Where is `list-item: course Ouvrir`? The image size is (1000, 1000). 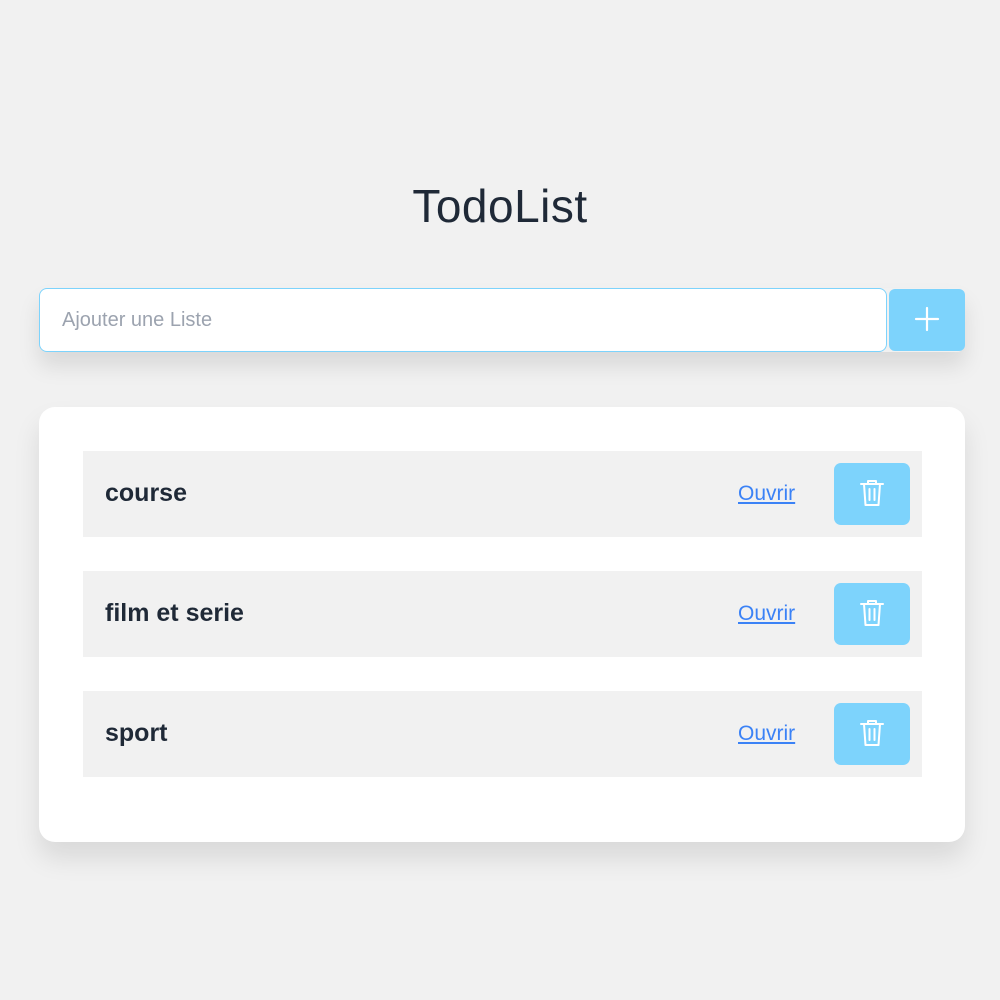
list-item: course Ouvrir is located at coordinates (502, 494).